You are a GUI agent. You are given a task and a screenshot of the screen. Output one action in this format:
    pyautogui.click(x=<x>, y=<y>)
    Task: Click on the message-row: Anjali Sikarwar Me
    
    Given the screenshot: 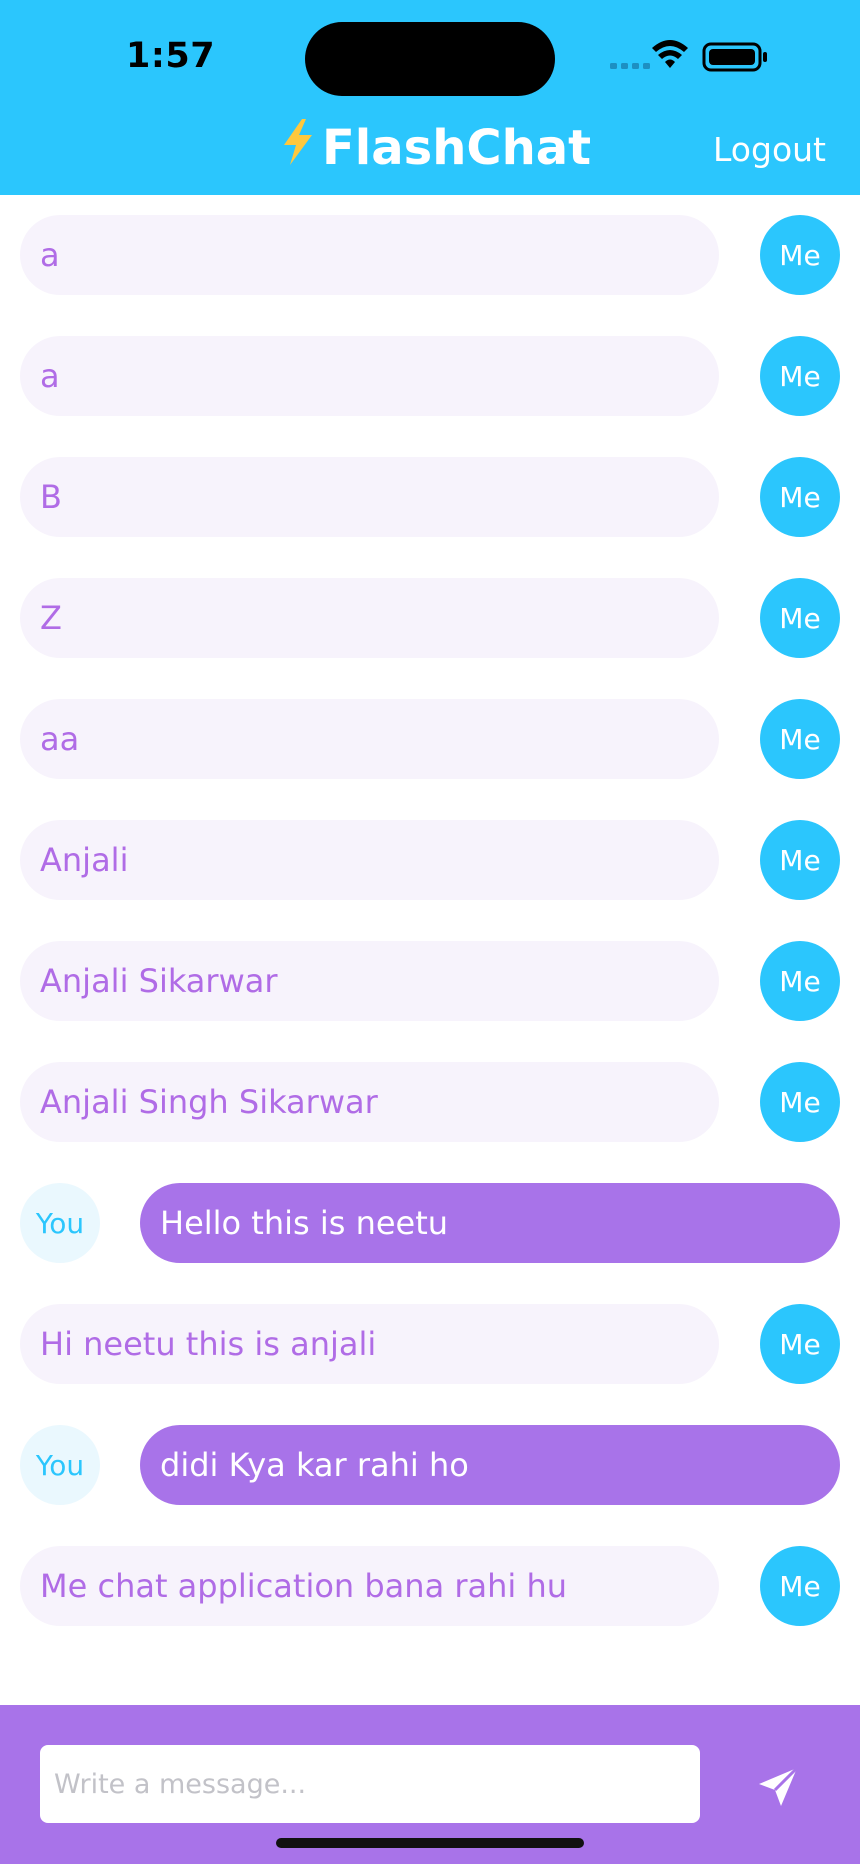 What is the action you would take?
    pyautogui.click(x=430, y=981)
    